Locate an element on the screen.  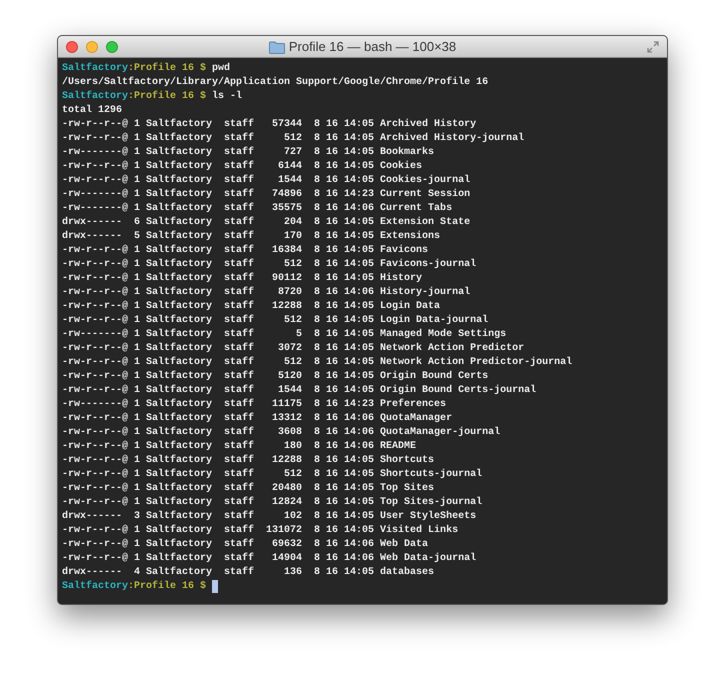
output-line: -rw-r--r--@ 1 Saltfactory staff 8720 8 16 14:06 History-journal is located at coordinates (266, 293).